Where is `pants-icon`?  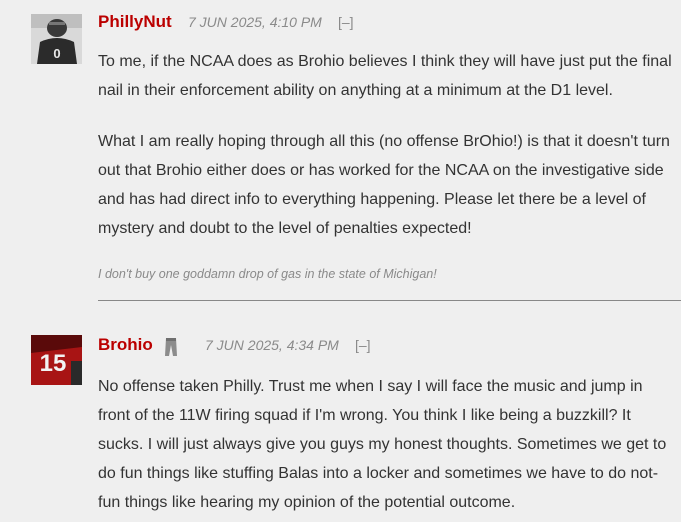 pants-icon is located at coordinates (171, 347).